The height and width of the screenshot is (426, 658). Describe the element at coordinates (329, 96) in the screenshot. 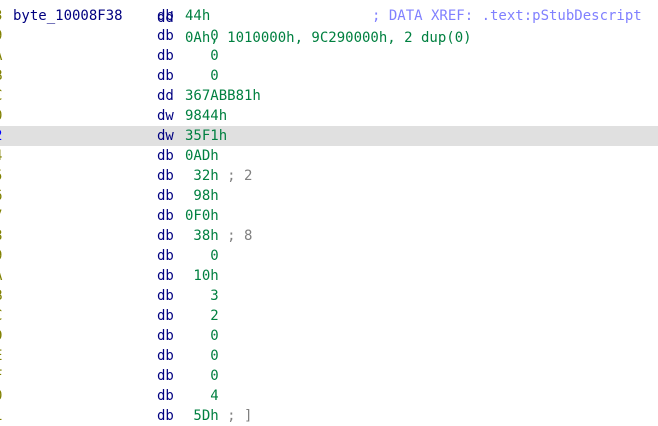

I see `listing-line: Cdd 367ABB81h` at that location.